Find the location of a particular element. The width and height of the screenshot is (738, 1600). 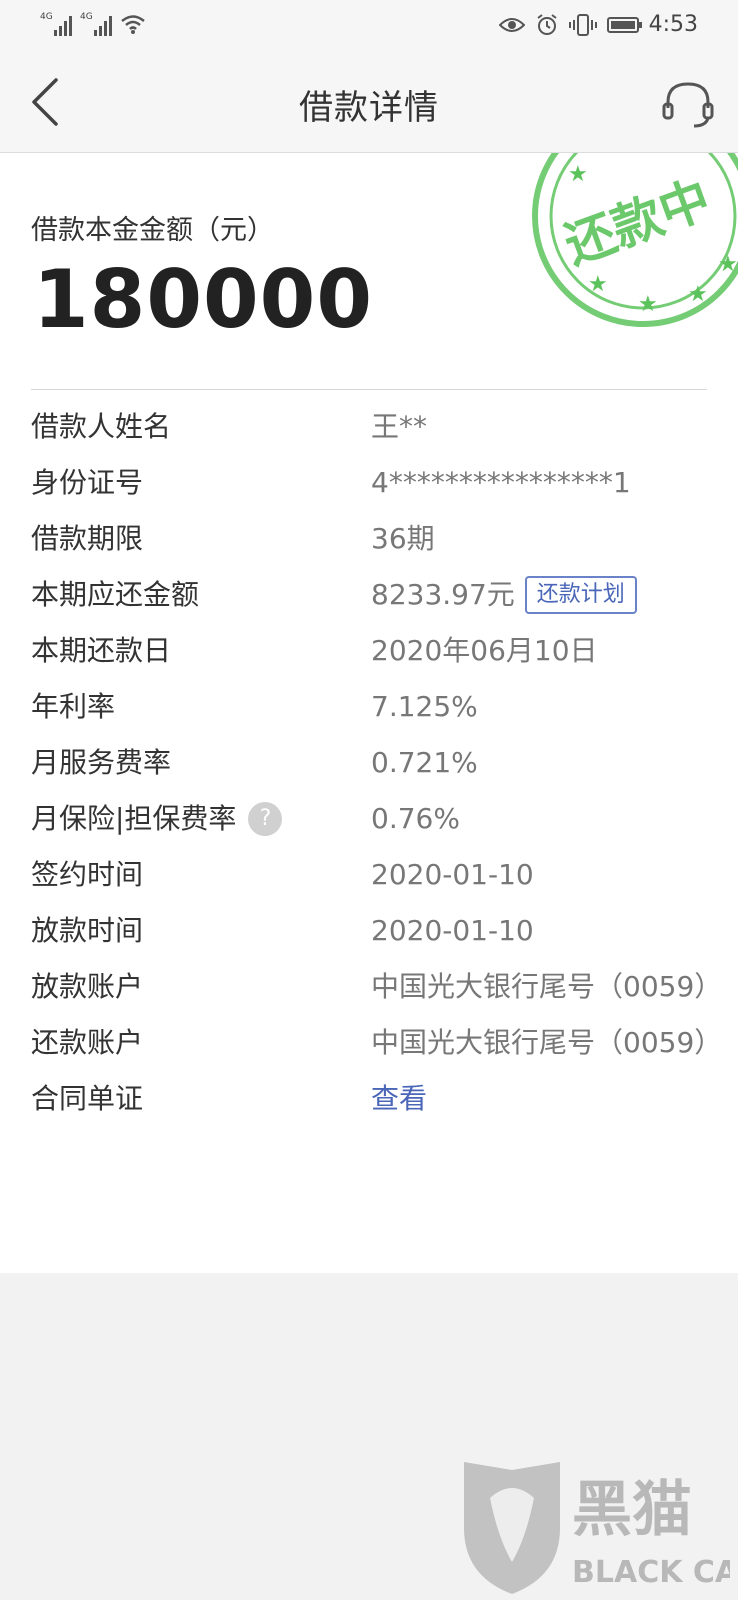

row-id-number: 身份证号 4****************1 is located at coordinates (371, 483).